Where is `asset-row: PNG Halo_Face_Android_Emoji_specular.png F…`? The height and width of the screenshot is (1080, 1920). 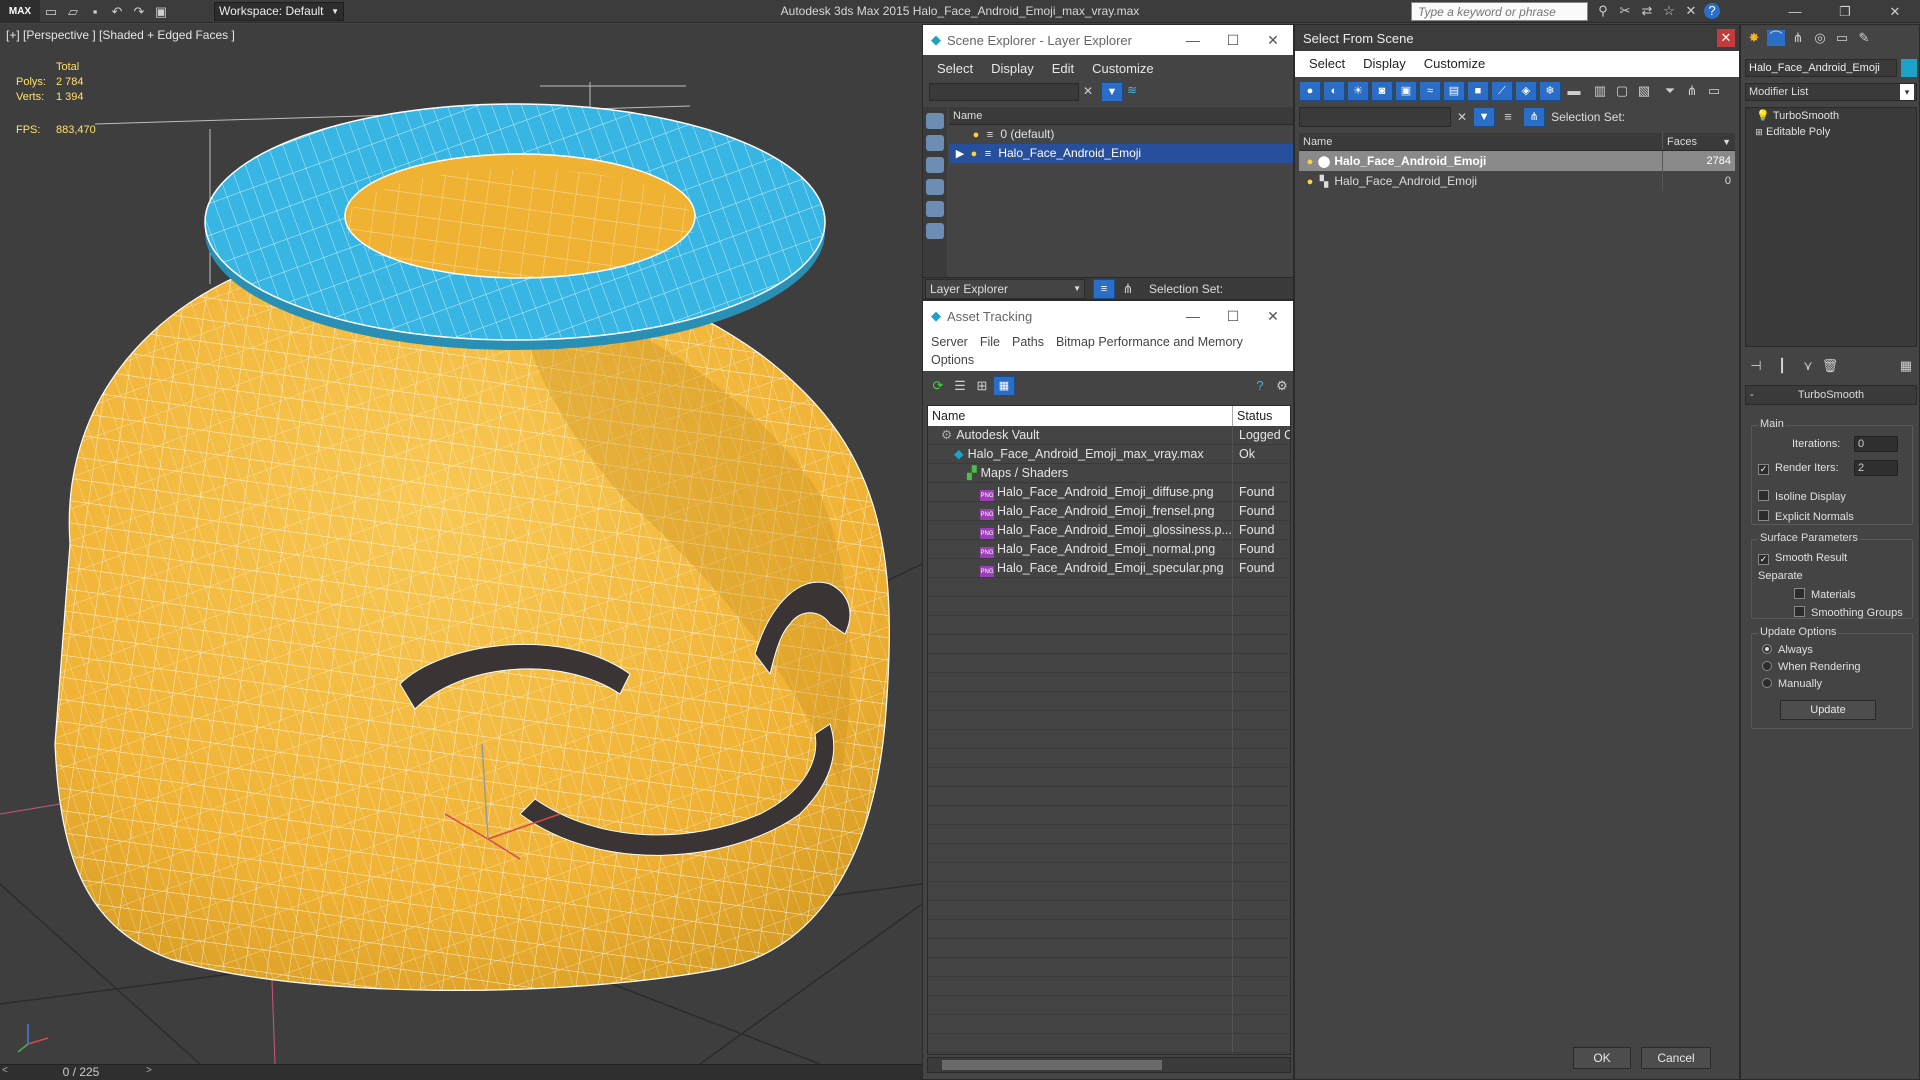 asset-row: PNG Halo_Face_Android_Emoji_specular.png F… is located at coordinates (1109, 568).